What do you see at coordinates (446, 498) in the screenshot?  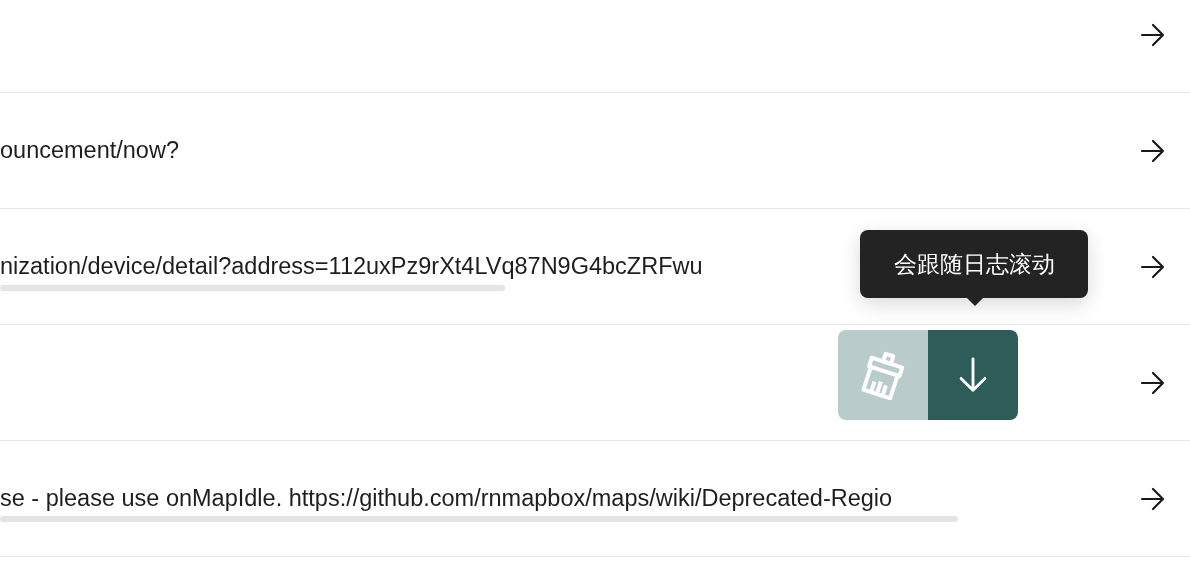 I see `log-text: se - please use onMapIdle. https://github.com/rnmapbox/maps/wiki/Deprecated-Regio` at bounding box center [446, 498].